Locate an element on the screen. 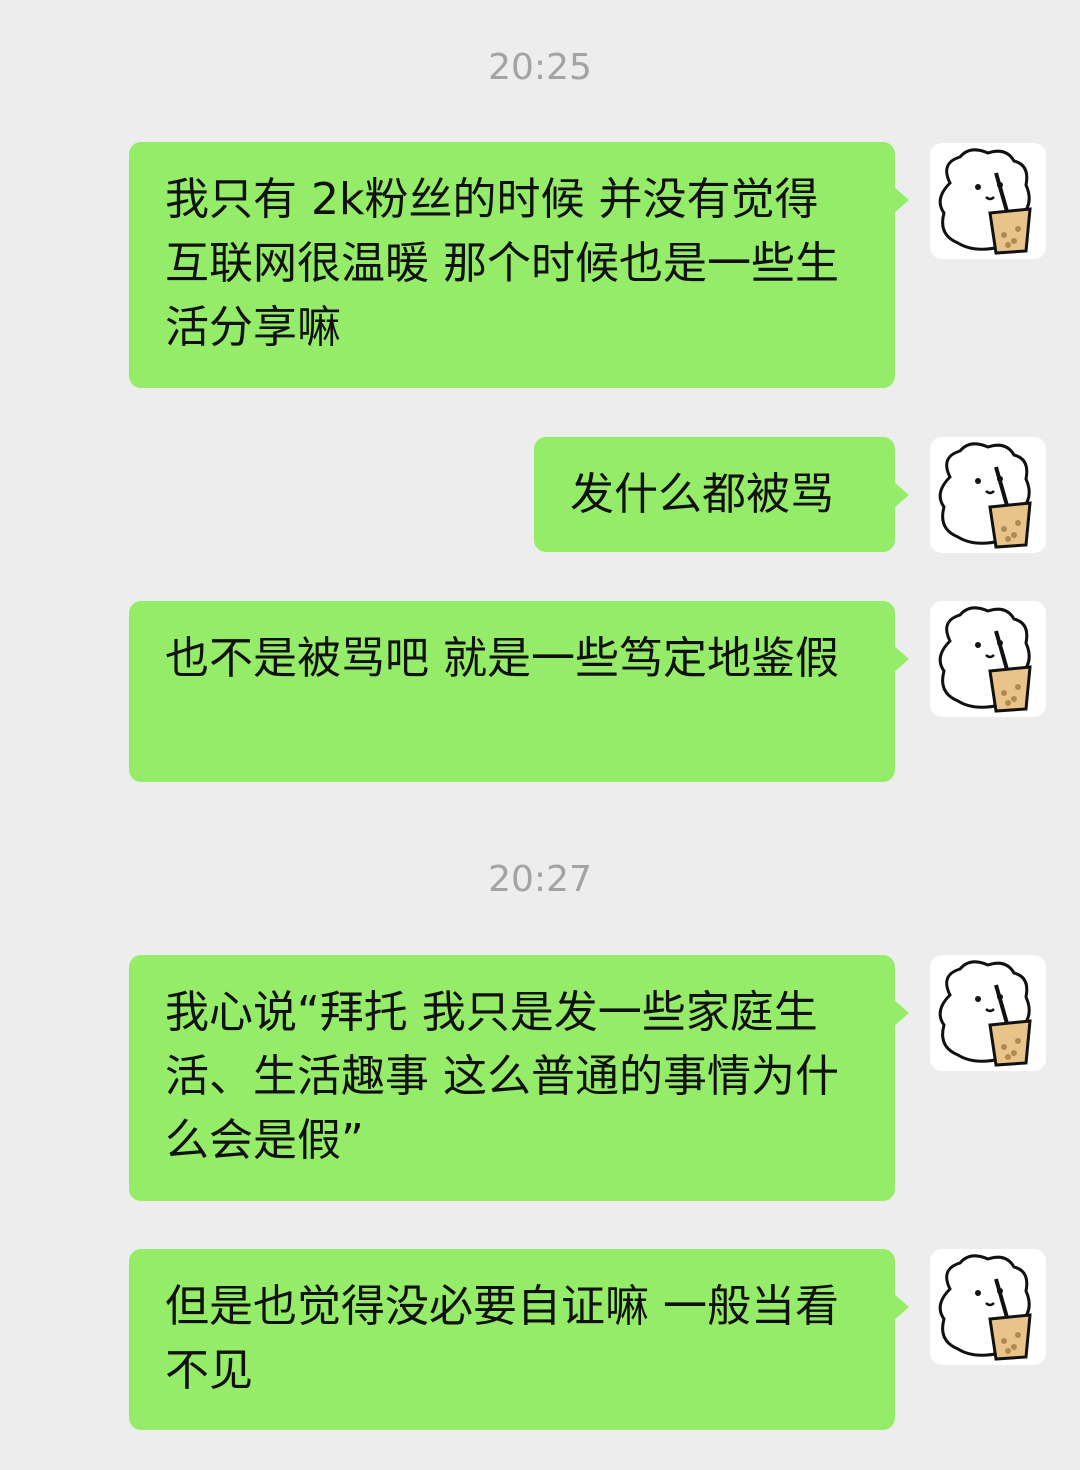 This screenshot has height=1470, width=1080. message-bubble: 发什么都被骂 is located at coordinates (721, 494).